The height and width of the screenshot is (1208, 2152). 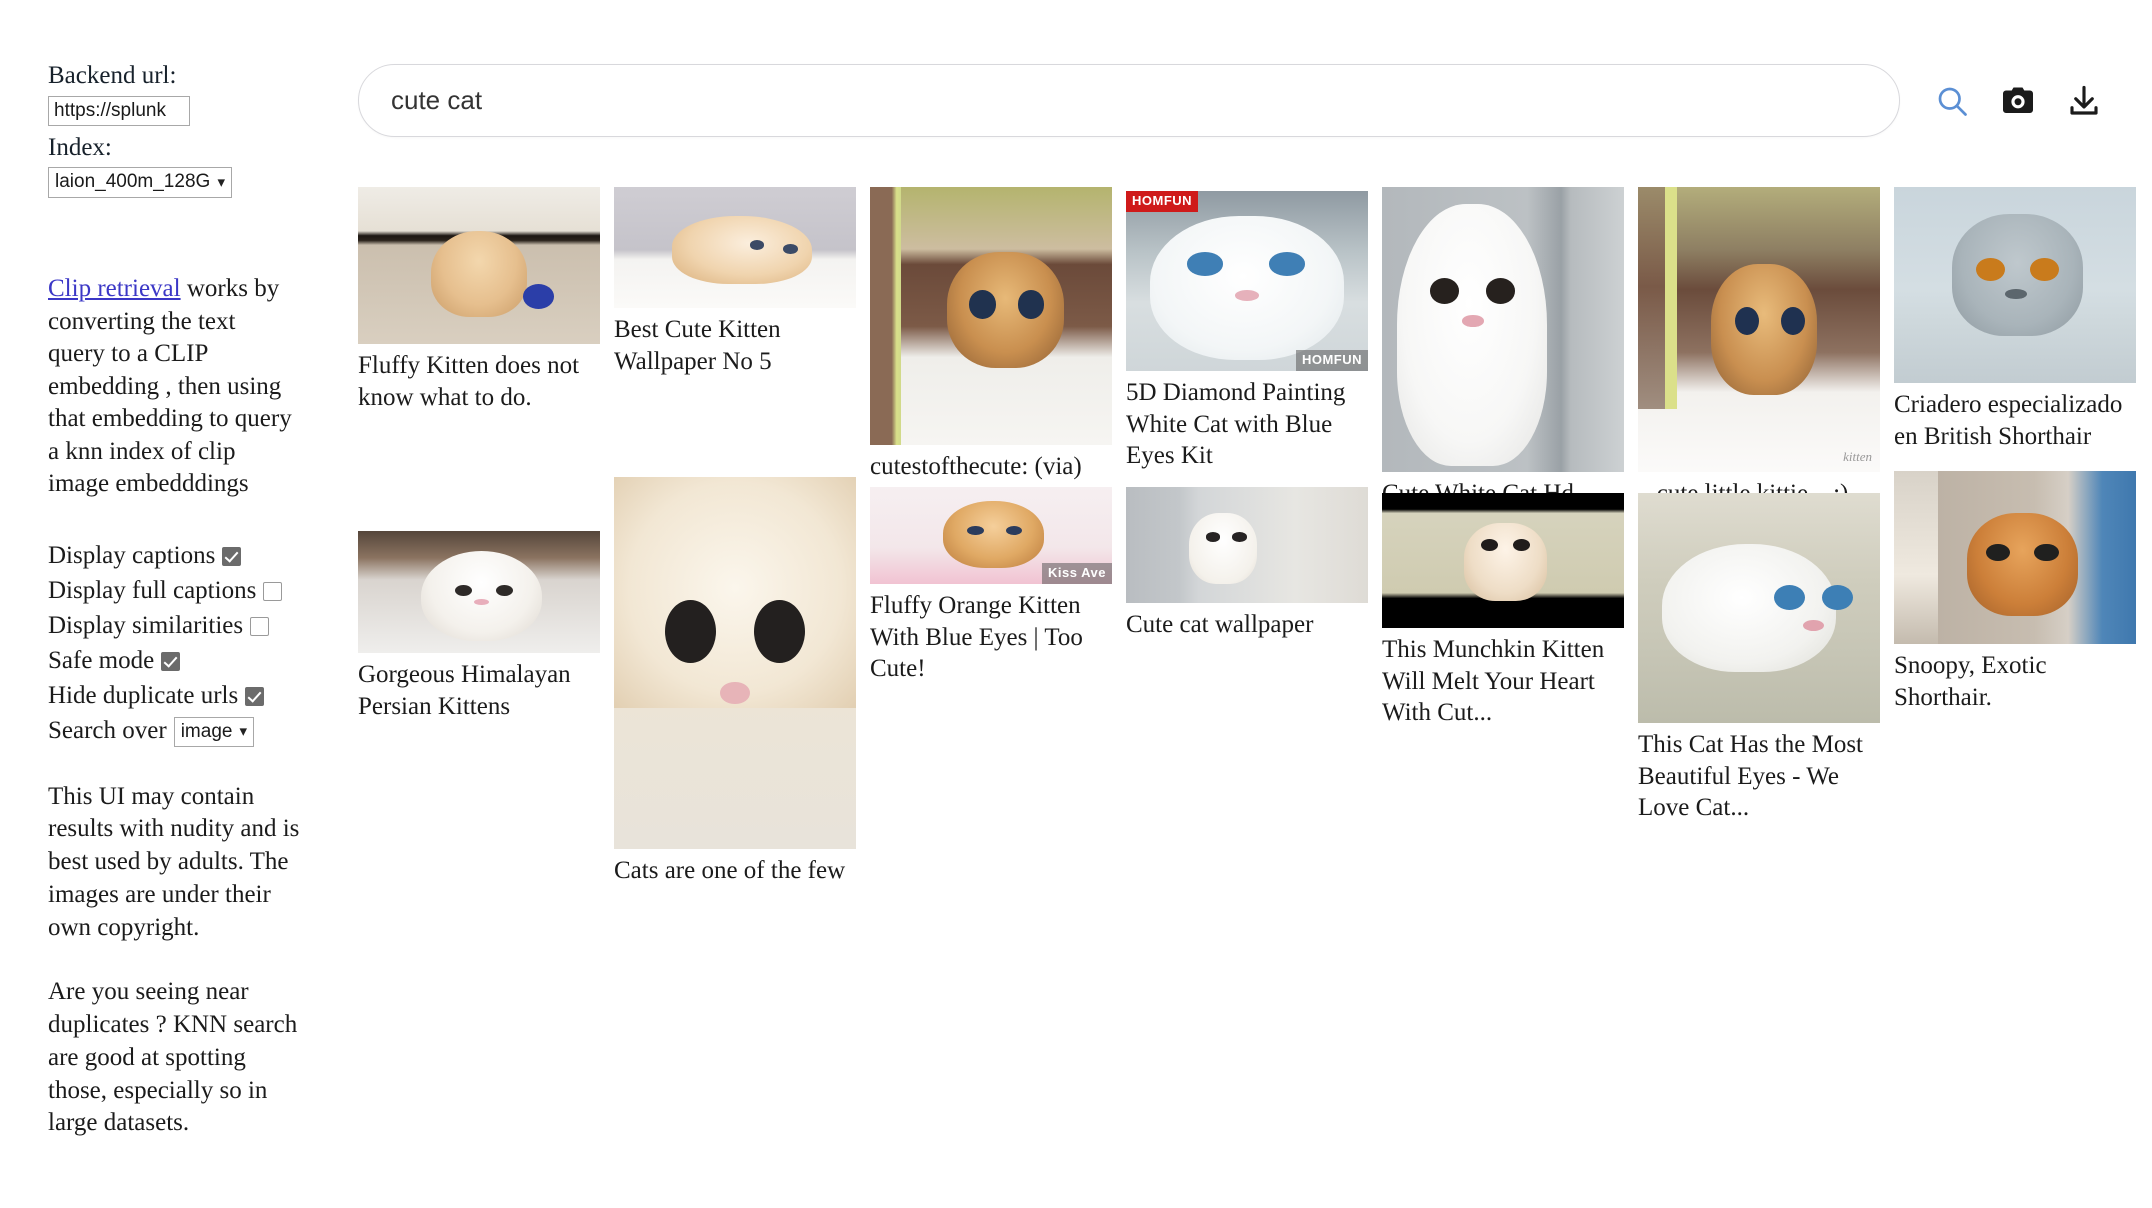 I want to click on result-card: kitten ...cute little kittie... :), so click(x=1759, y=348).